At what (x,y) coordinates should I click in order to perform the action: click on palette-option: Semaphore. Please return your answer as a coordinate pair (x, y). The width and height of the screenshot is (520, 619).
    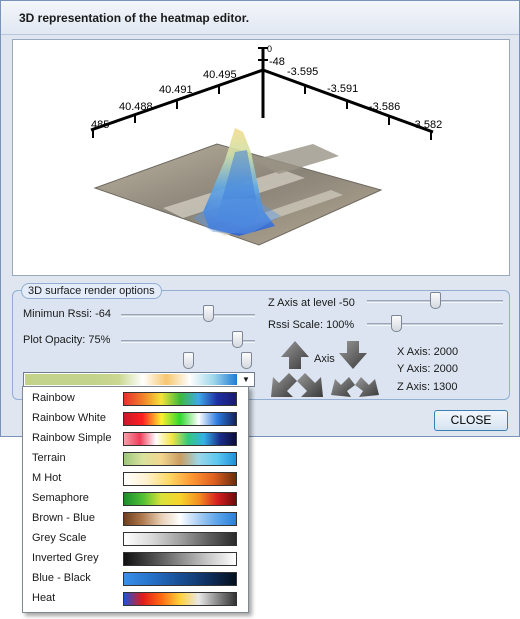
    Looking at the image, I should click on (135, 499).